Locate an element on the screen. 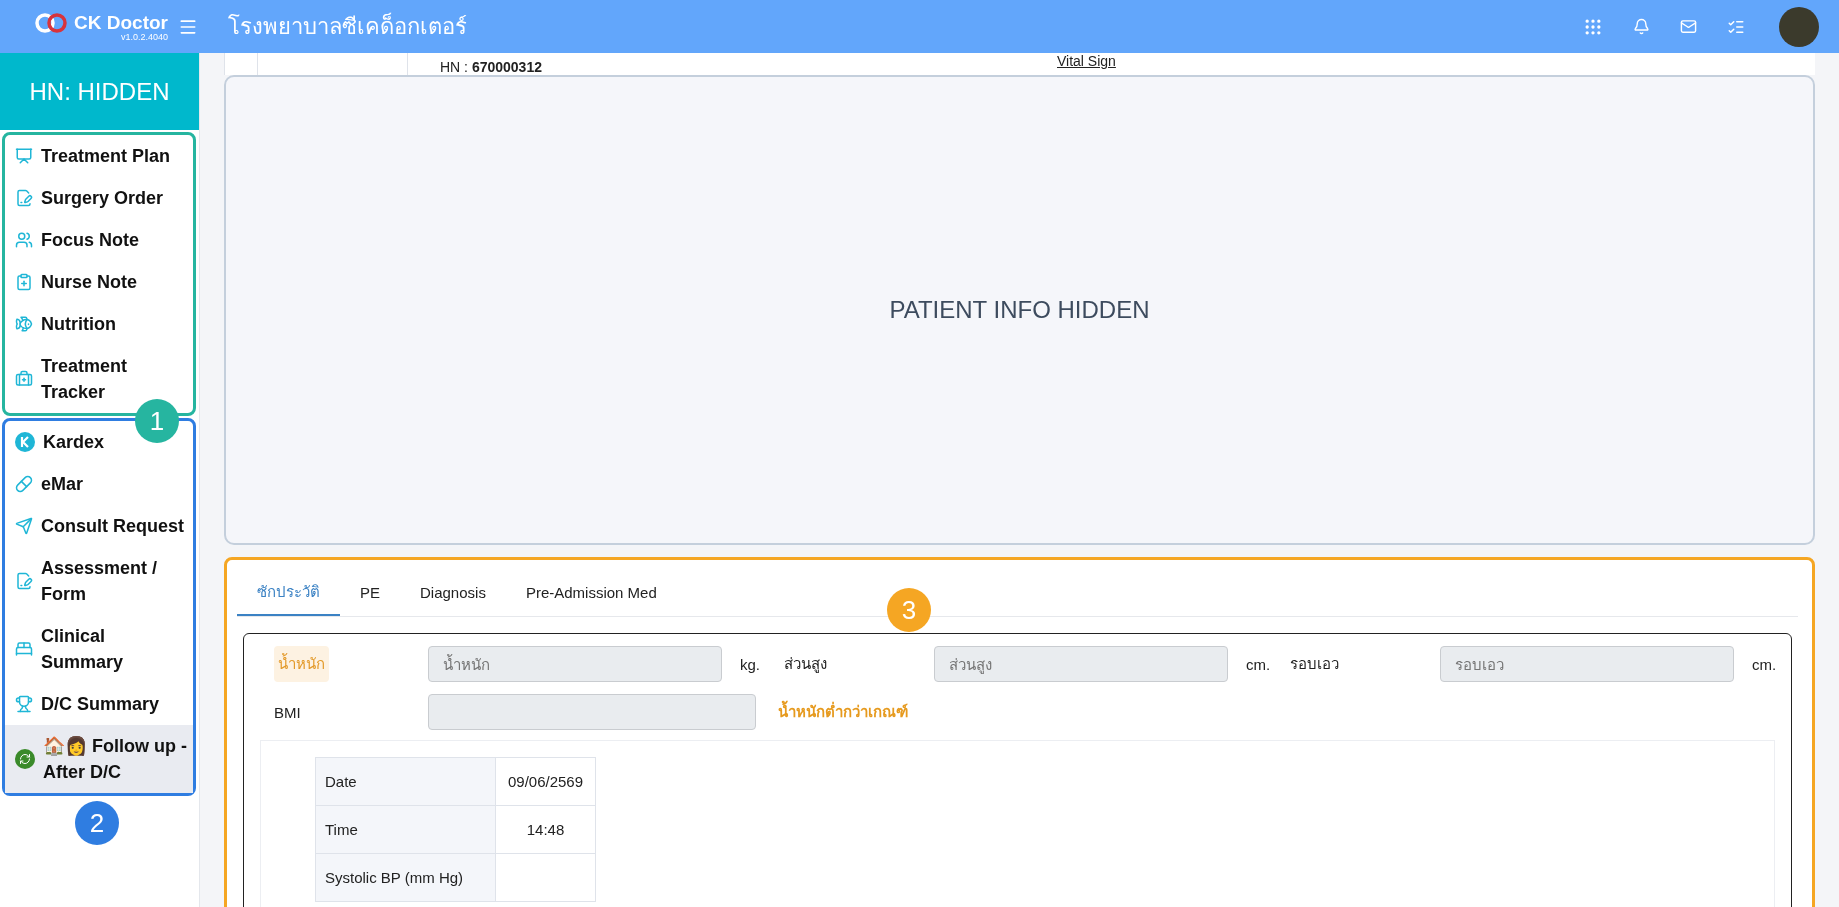 The image size is (1839, 907). bell-icon is located at coordinates (1641, 26).